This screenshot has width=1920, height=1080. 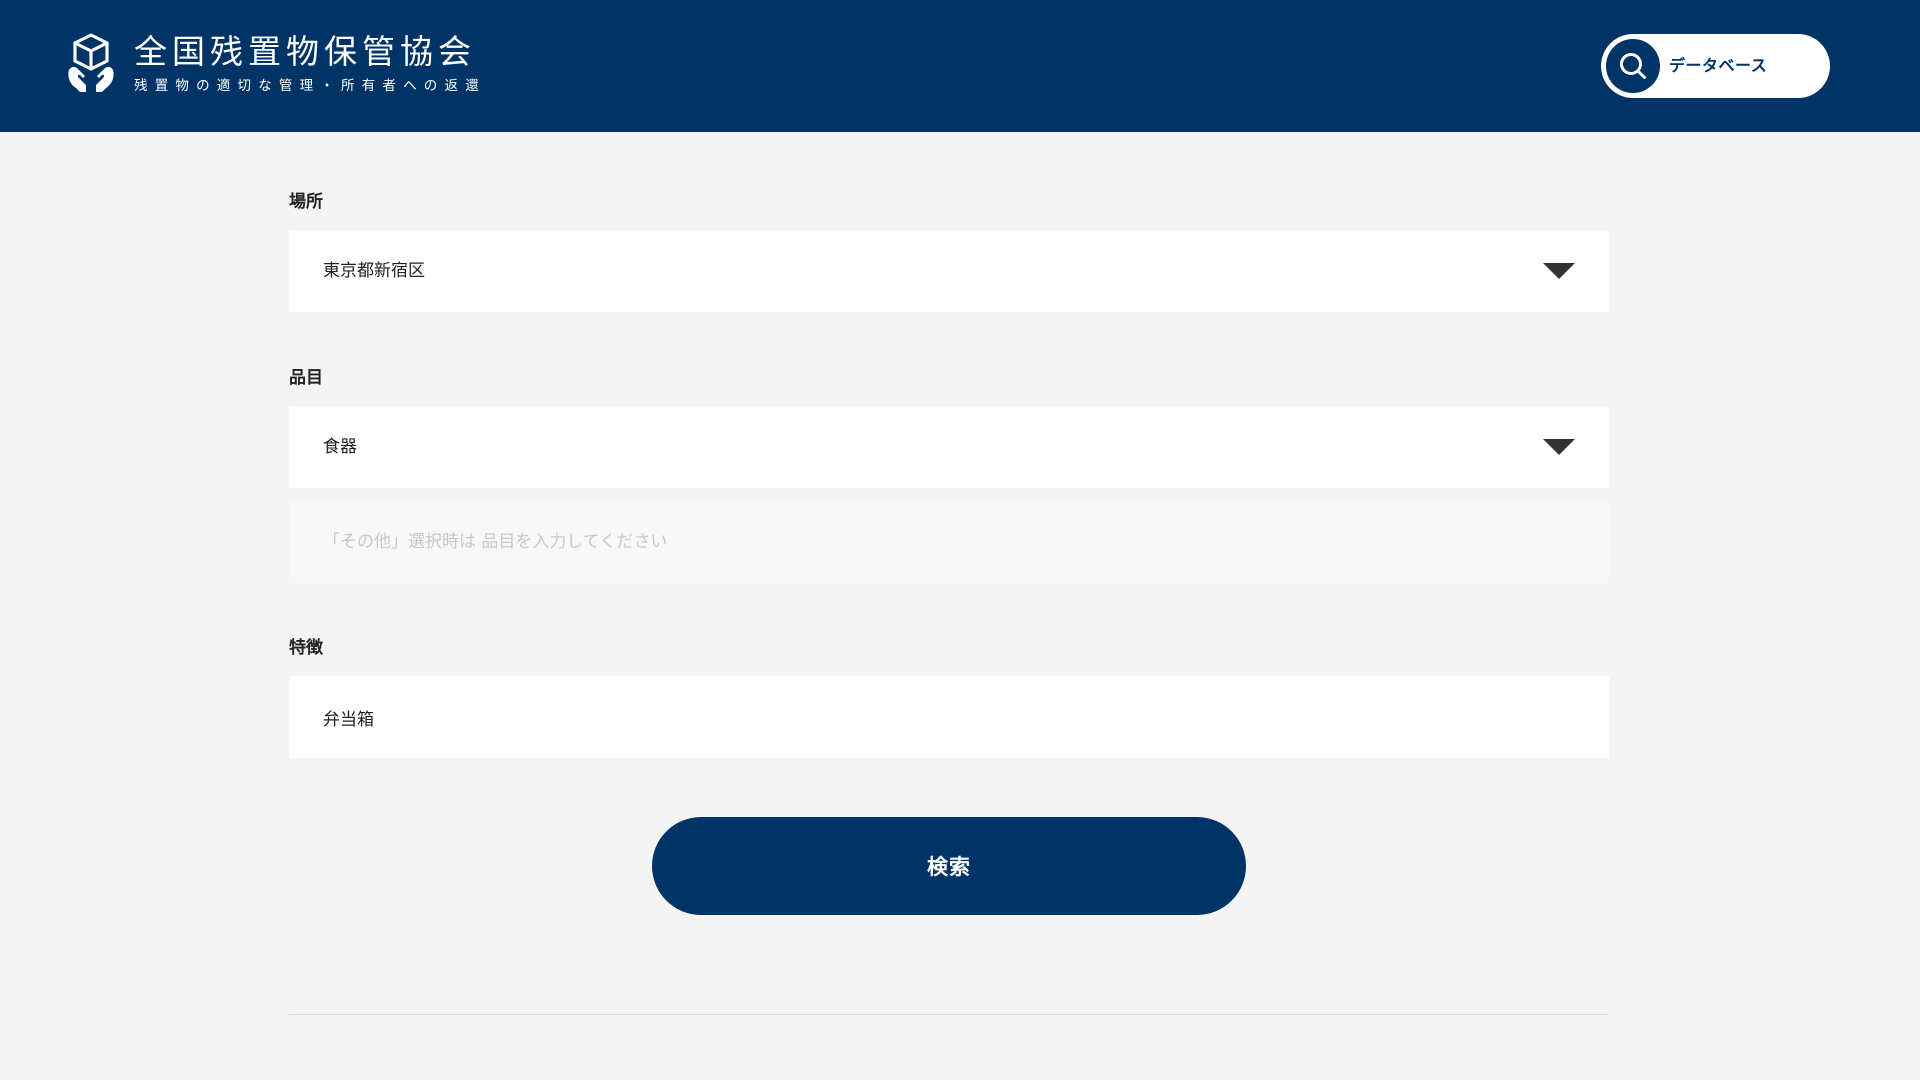 What do you see at coordinates (305, 51) in the screenshot?
I see `org-name: 全国残置物保管協会` at bounding box center [305, 51].